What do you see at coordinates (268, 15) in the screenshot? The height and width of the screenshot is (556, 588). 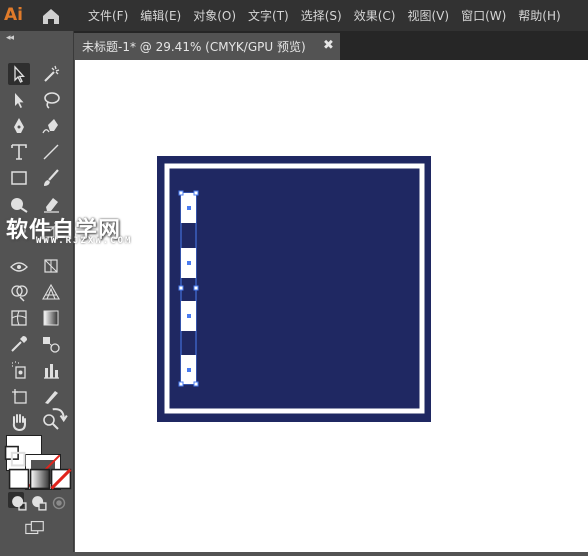 I see `menu-type: 文字(T)` at bounding box center [268, 15].